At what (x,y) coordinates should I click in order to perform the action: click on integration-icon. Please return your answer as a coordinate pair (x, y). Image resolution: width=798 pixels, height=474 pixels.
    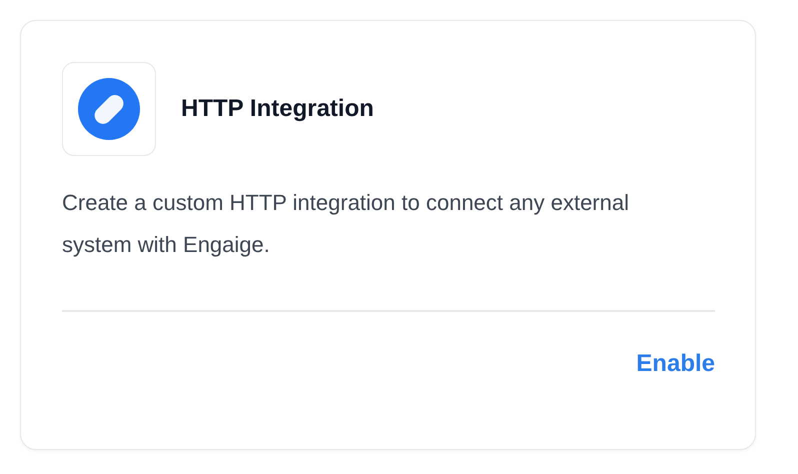
    Looking at the image, I should click on (109, 109).